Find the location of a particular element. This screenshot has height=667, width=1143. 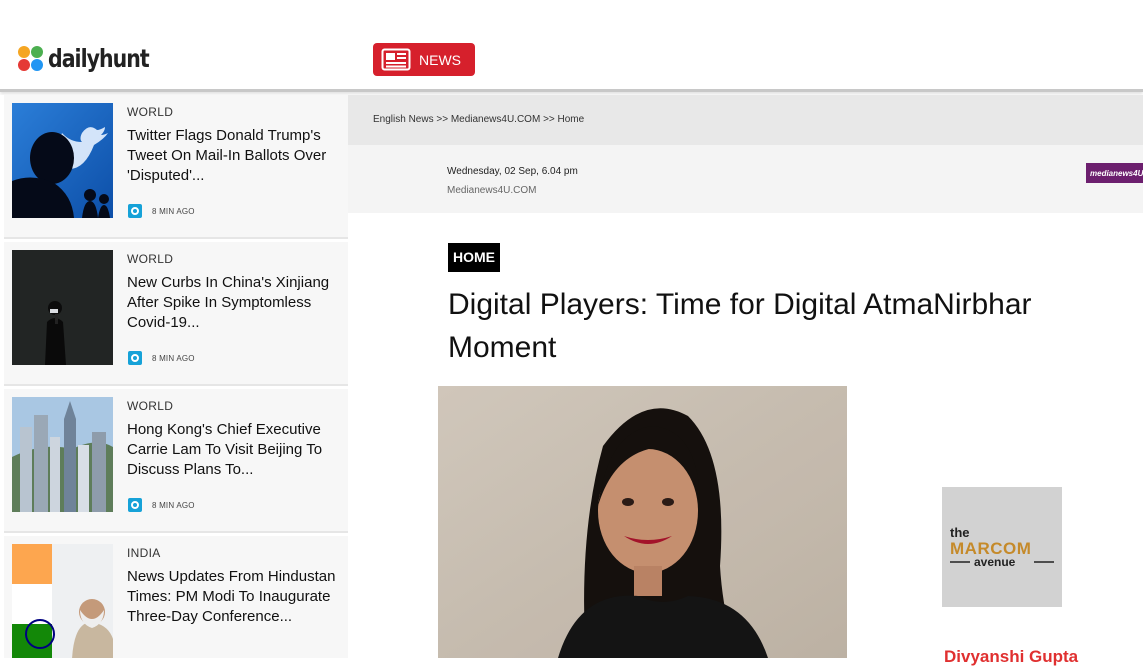

ad-text-the: the is located at coordinates (960, 532).